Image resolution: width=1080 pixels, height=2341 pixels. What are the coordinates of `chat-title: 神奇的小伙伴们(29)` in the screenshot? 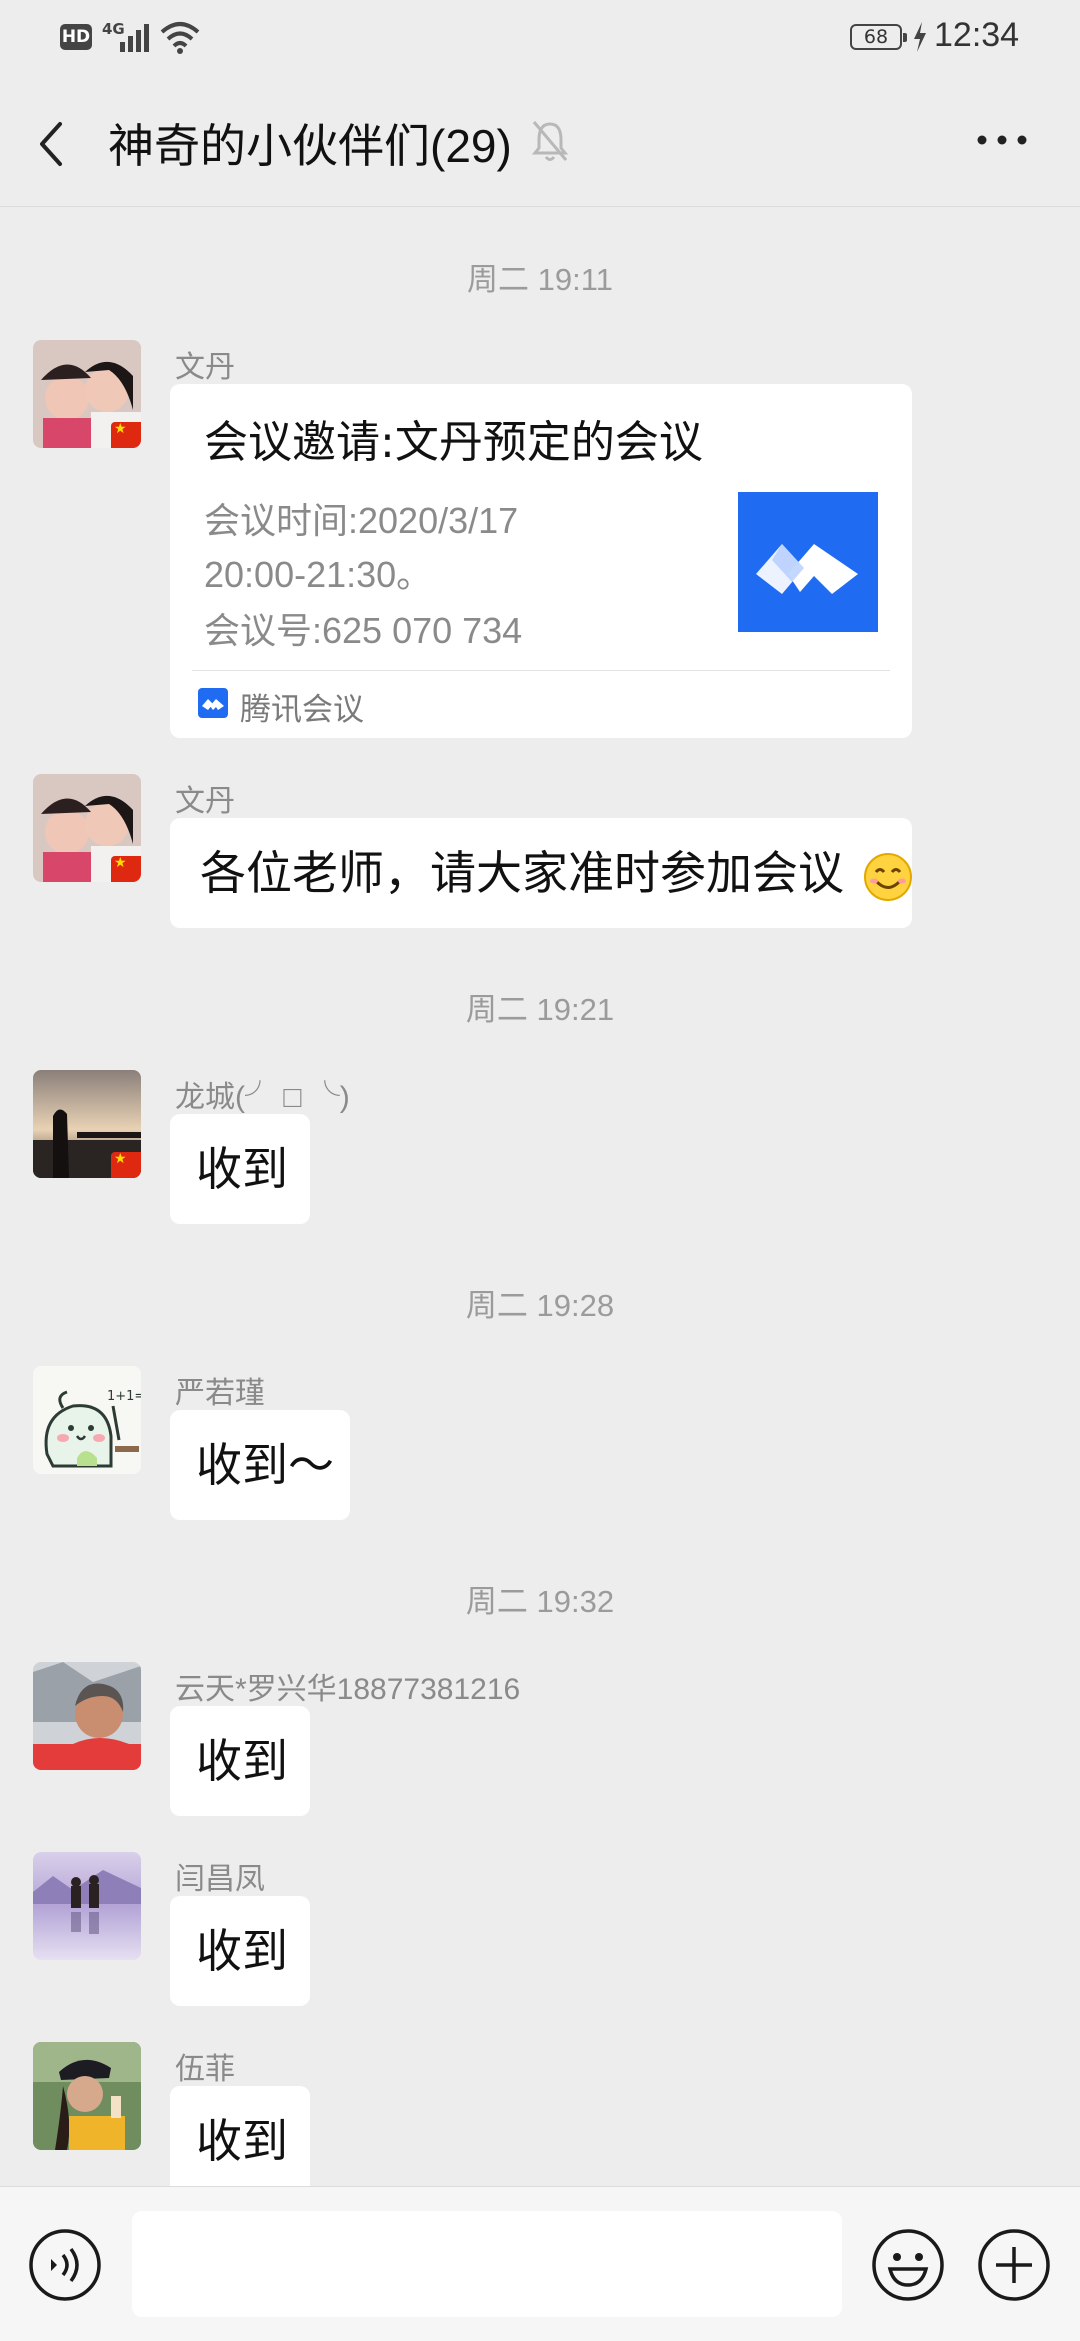 It's located at (310, 146).